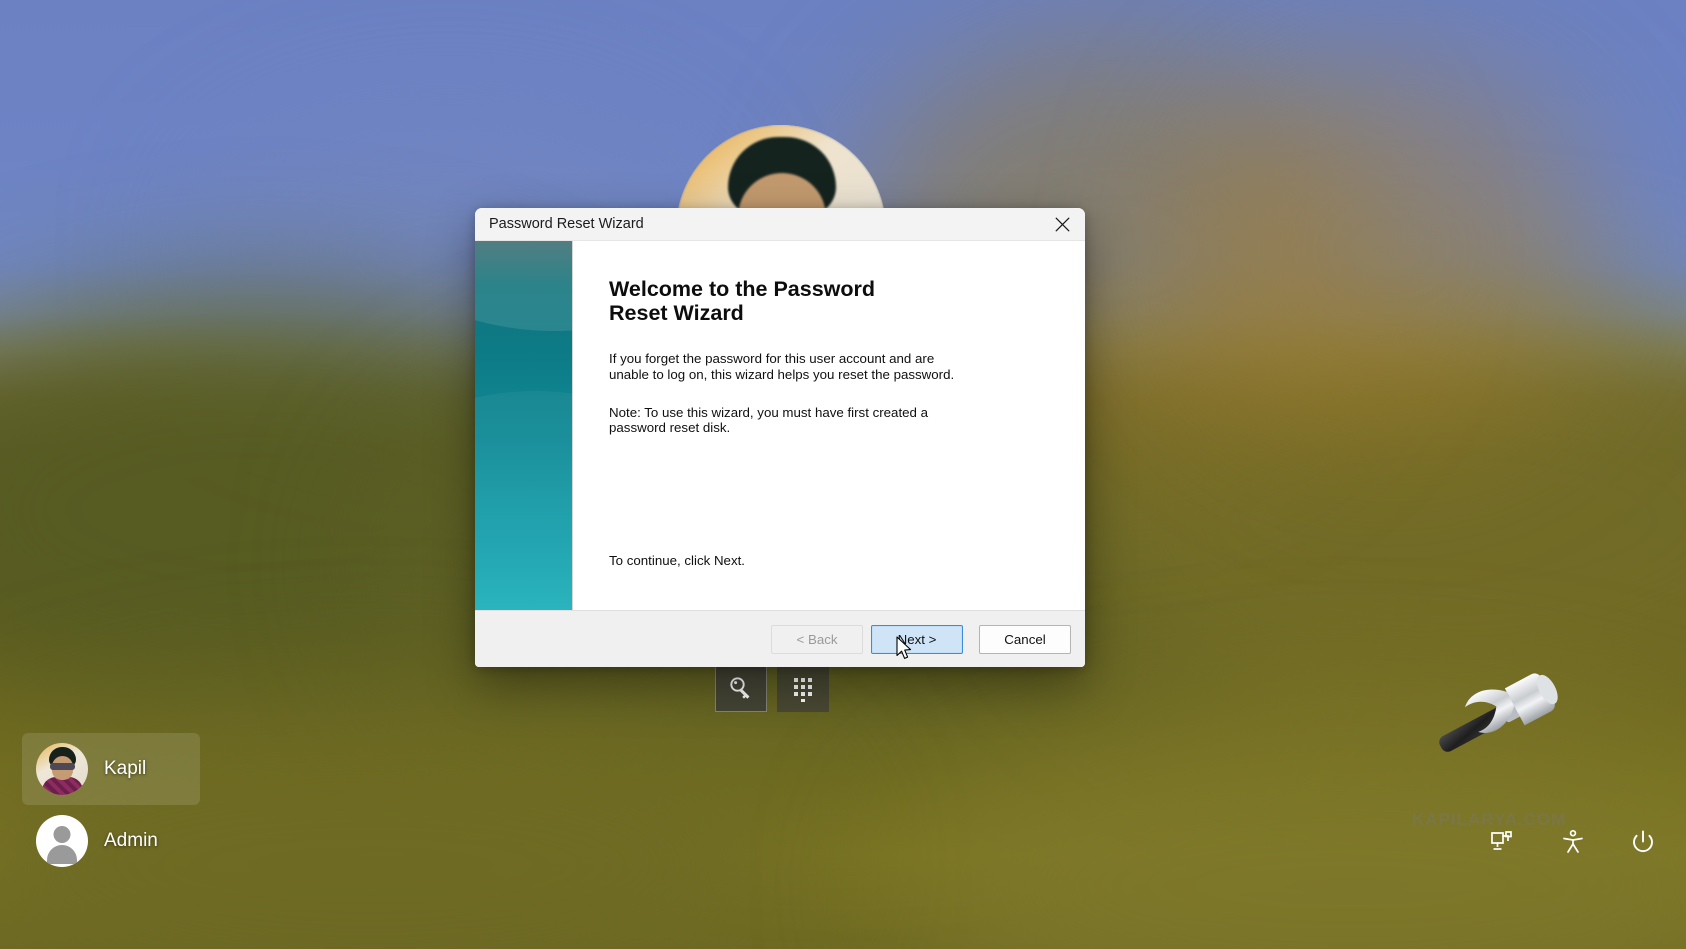 This screenshot has width=1686, height=949. Describe the element at coordinates (917, 639) in the screenshot. I see `next-button: Next >` at that location.